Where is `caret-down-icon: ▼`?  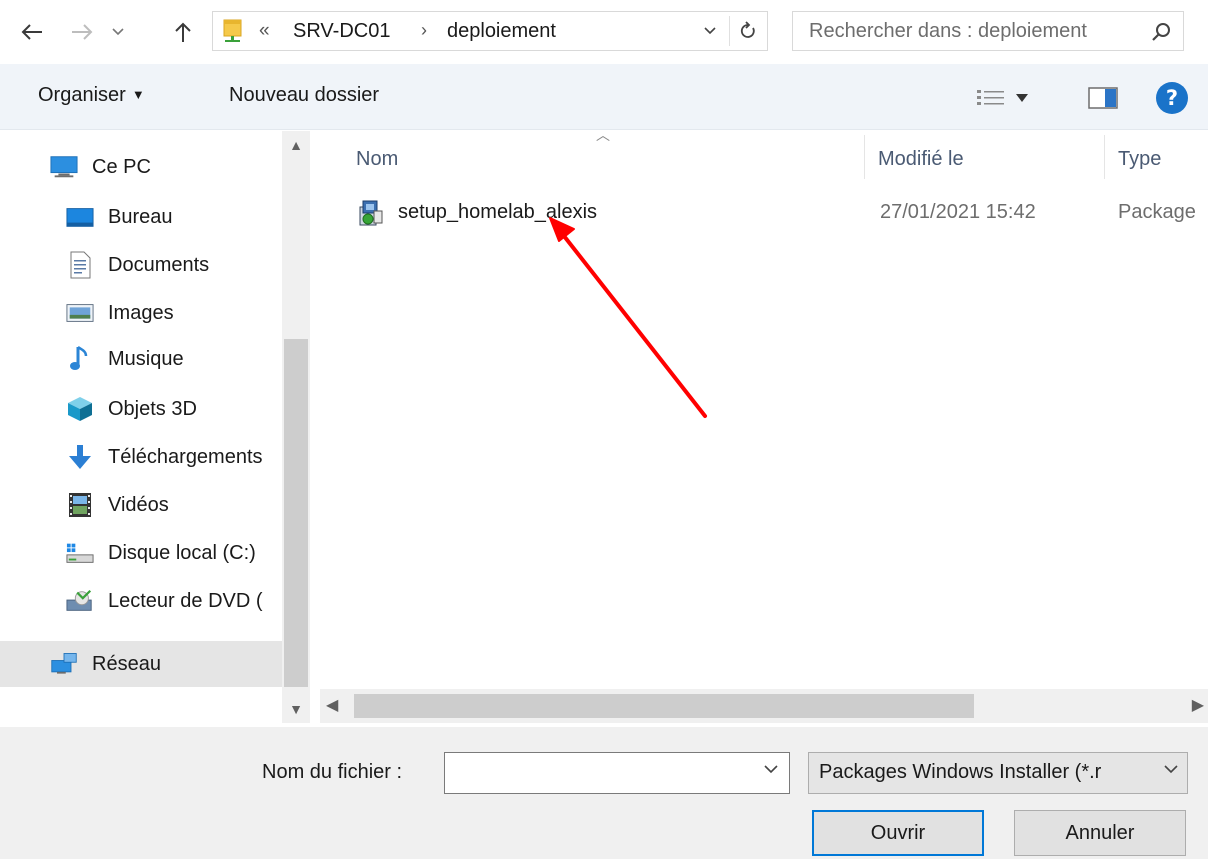 caret-down-icon: ▼ is located at coordinates (138, 94).